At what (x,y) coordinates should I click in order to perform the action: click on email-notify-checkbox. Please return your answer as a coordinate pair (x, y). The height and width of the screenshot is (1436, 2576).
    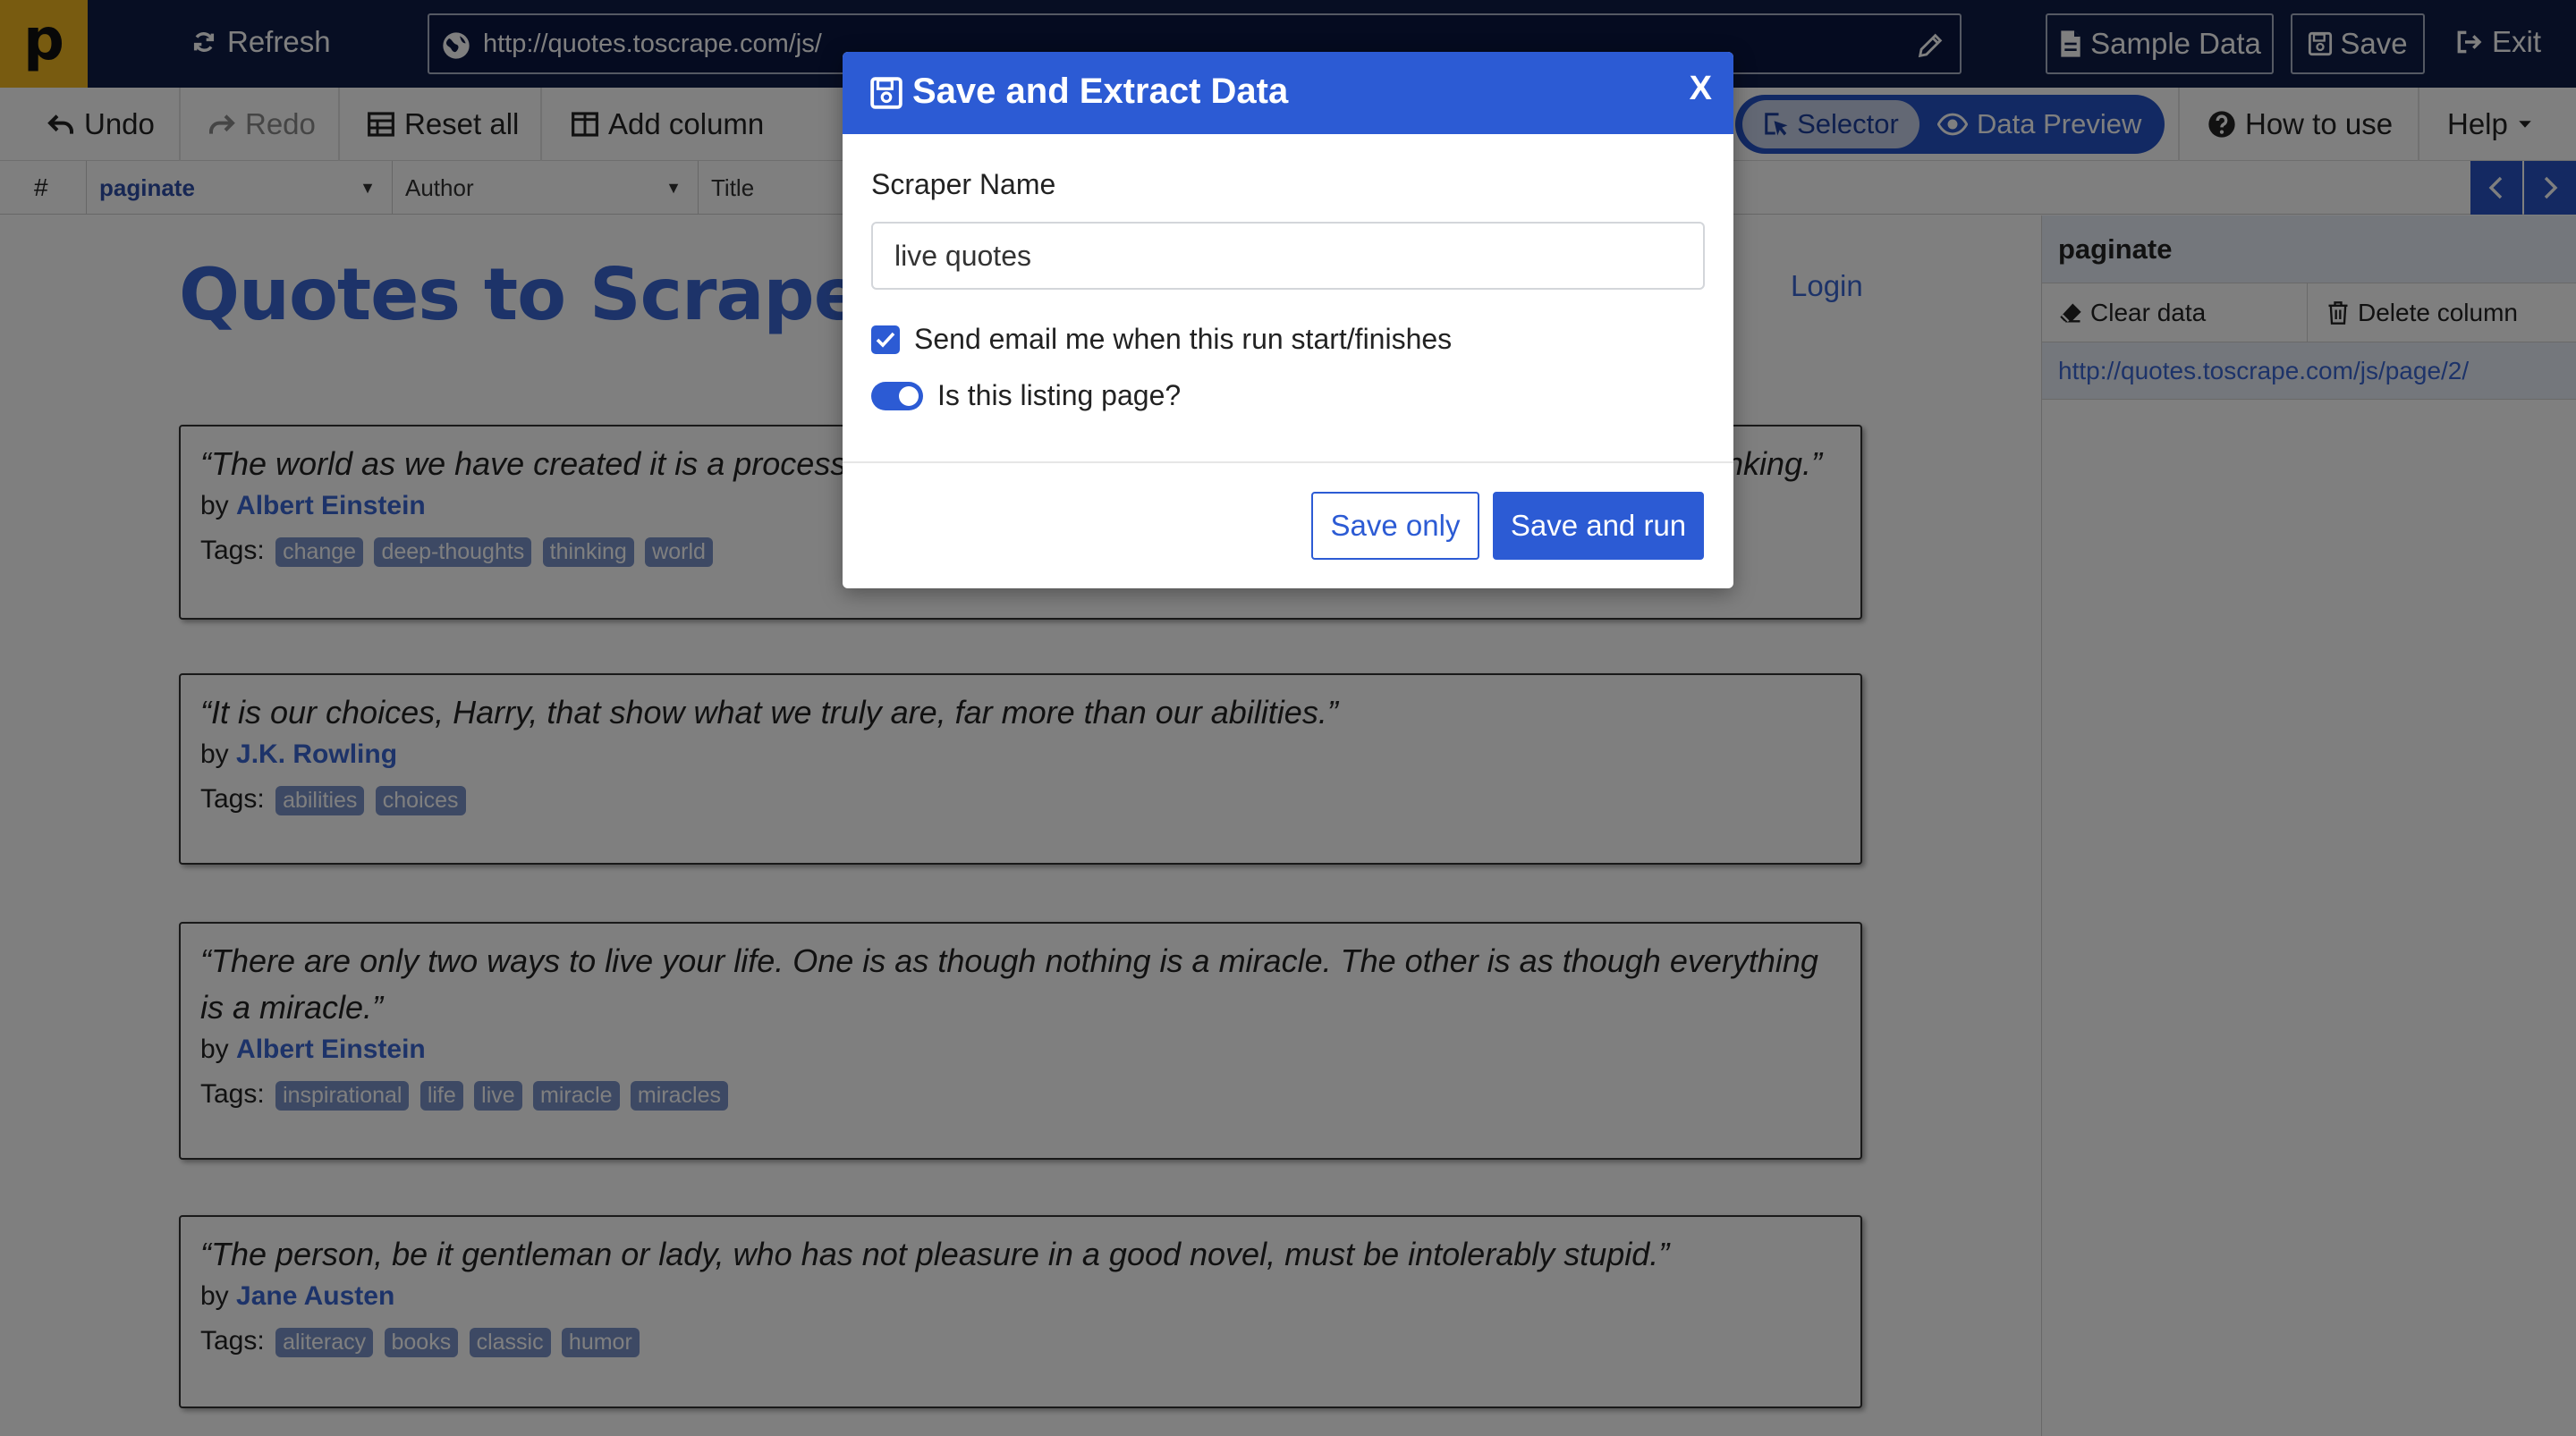
    Looking at the image, I should click on (885, 339).